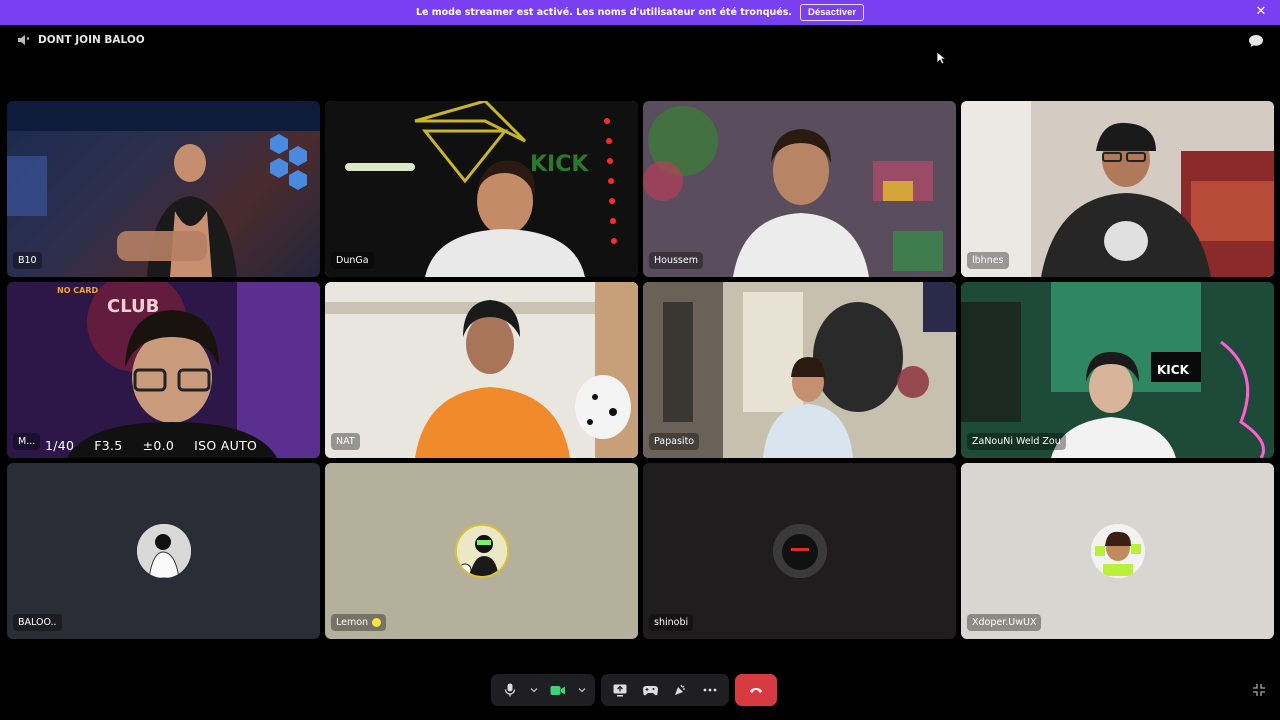 The image size is (1280, 720). I want to click on microphone-icon, so click(510, 690).